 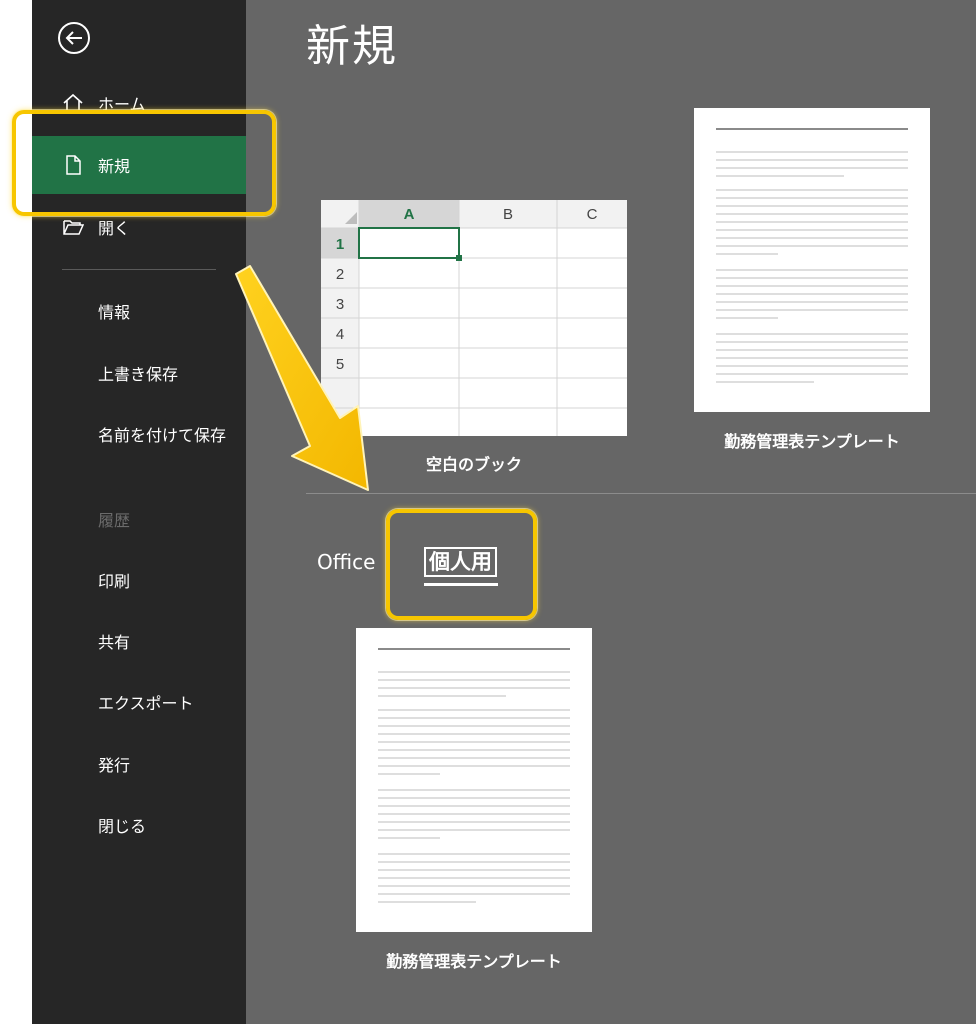 What do you see at coordinates (473, 464) in the screenshot?
I see `template-label-blank-workbook: 空白のブック` at bounding box center [473, 464].